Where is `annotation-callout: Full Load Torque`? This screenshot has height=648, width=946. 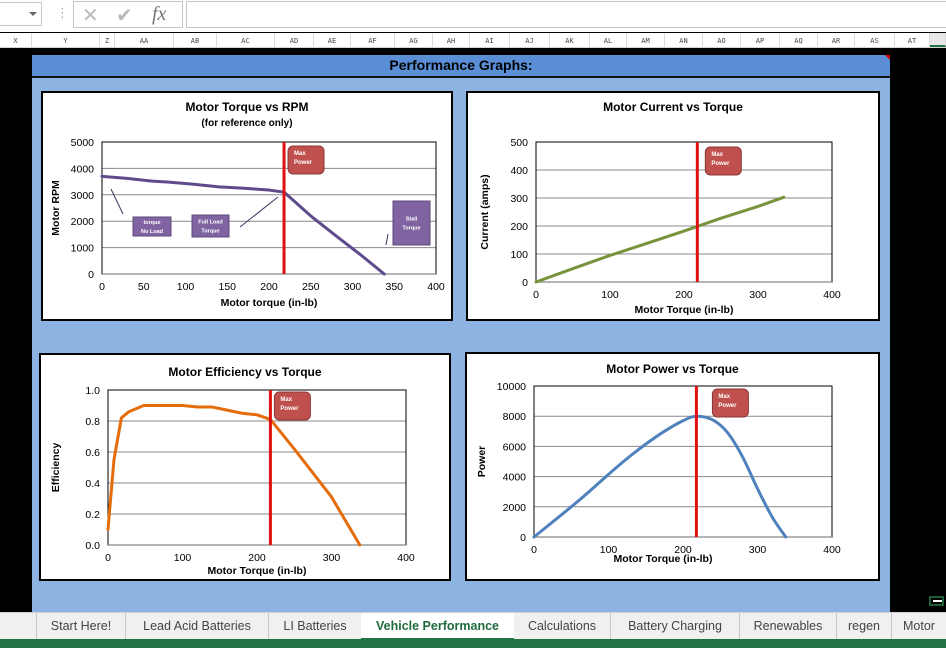 annotation-callout: Full Load Torque is located at coordinates (210, 226).